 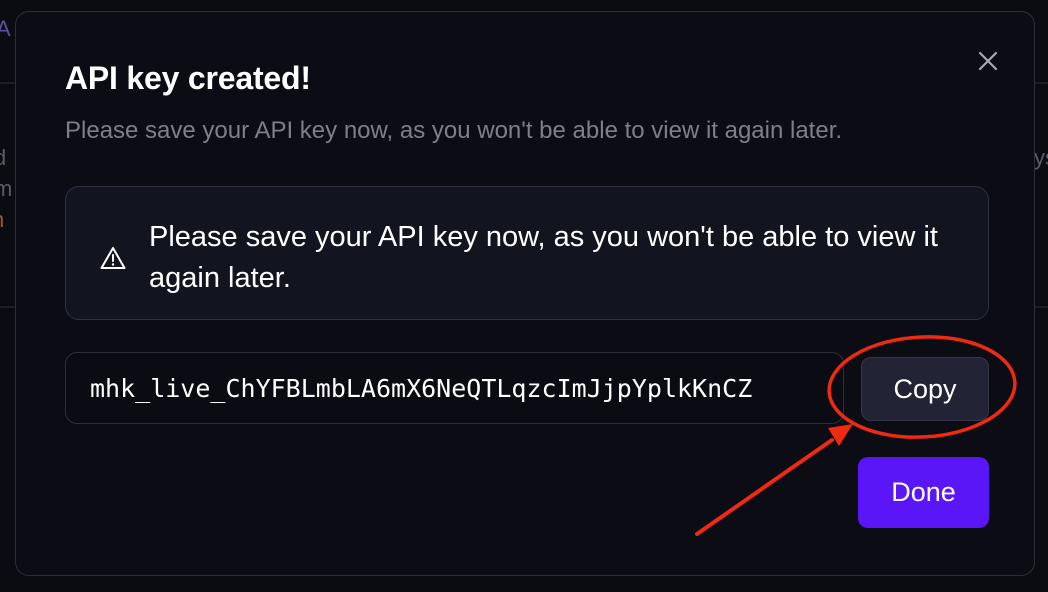 I want to click on dialog-title: API key created!, so click(x=188, y=78).